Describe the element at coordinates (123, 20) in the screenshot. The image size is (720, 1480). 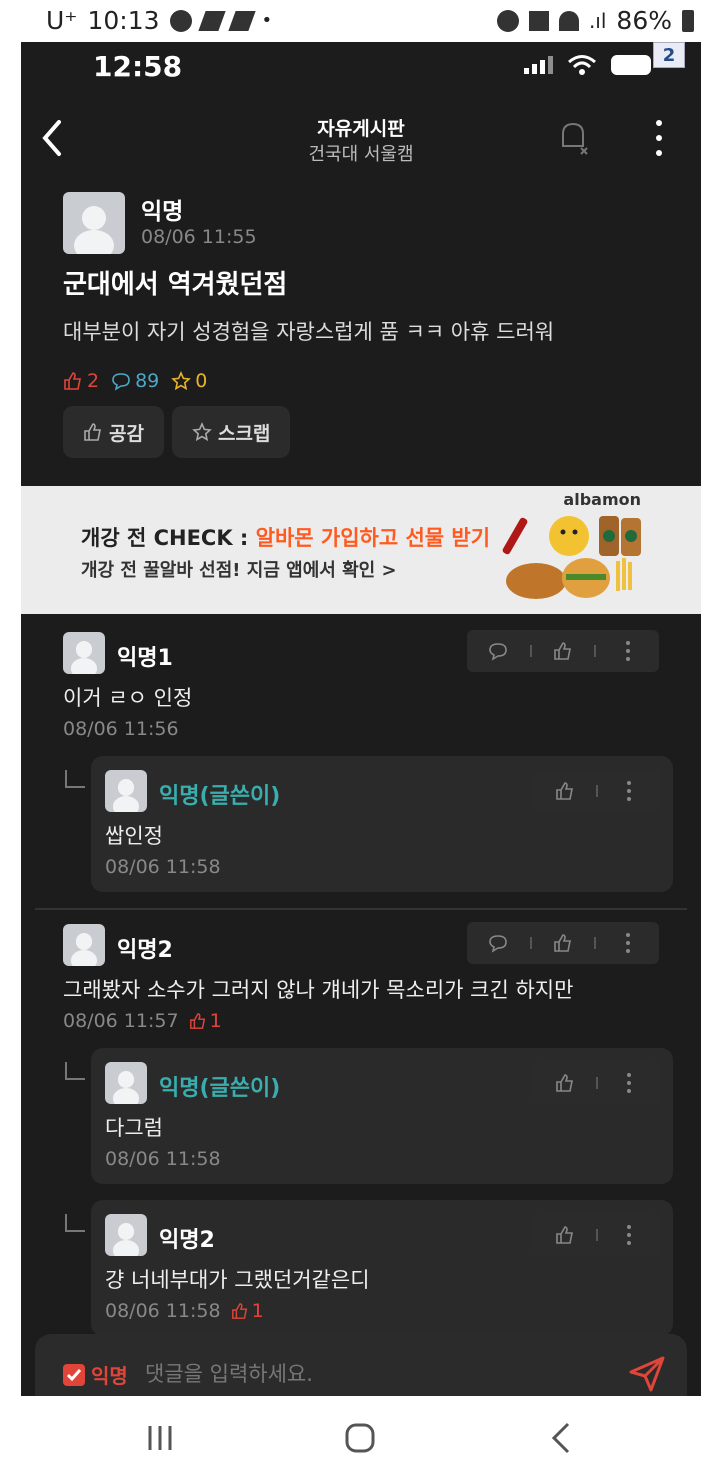
I see `device-time: 10:13` at that location.